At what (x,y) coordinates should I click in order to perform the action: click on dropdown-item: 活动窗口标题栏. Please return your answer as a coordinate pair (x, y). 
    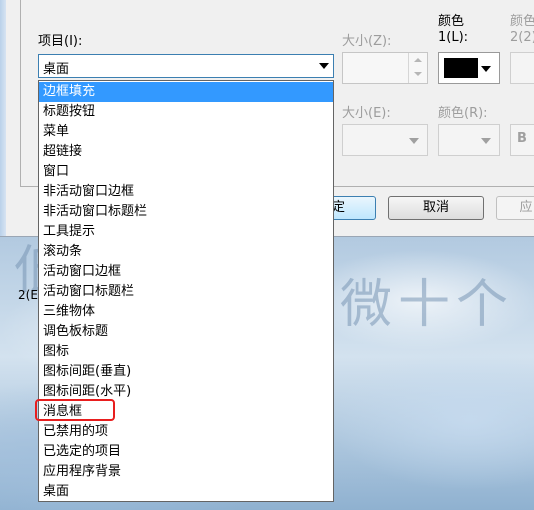
    Looking at the image, I should click on (186, 292).